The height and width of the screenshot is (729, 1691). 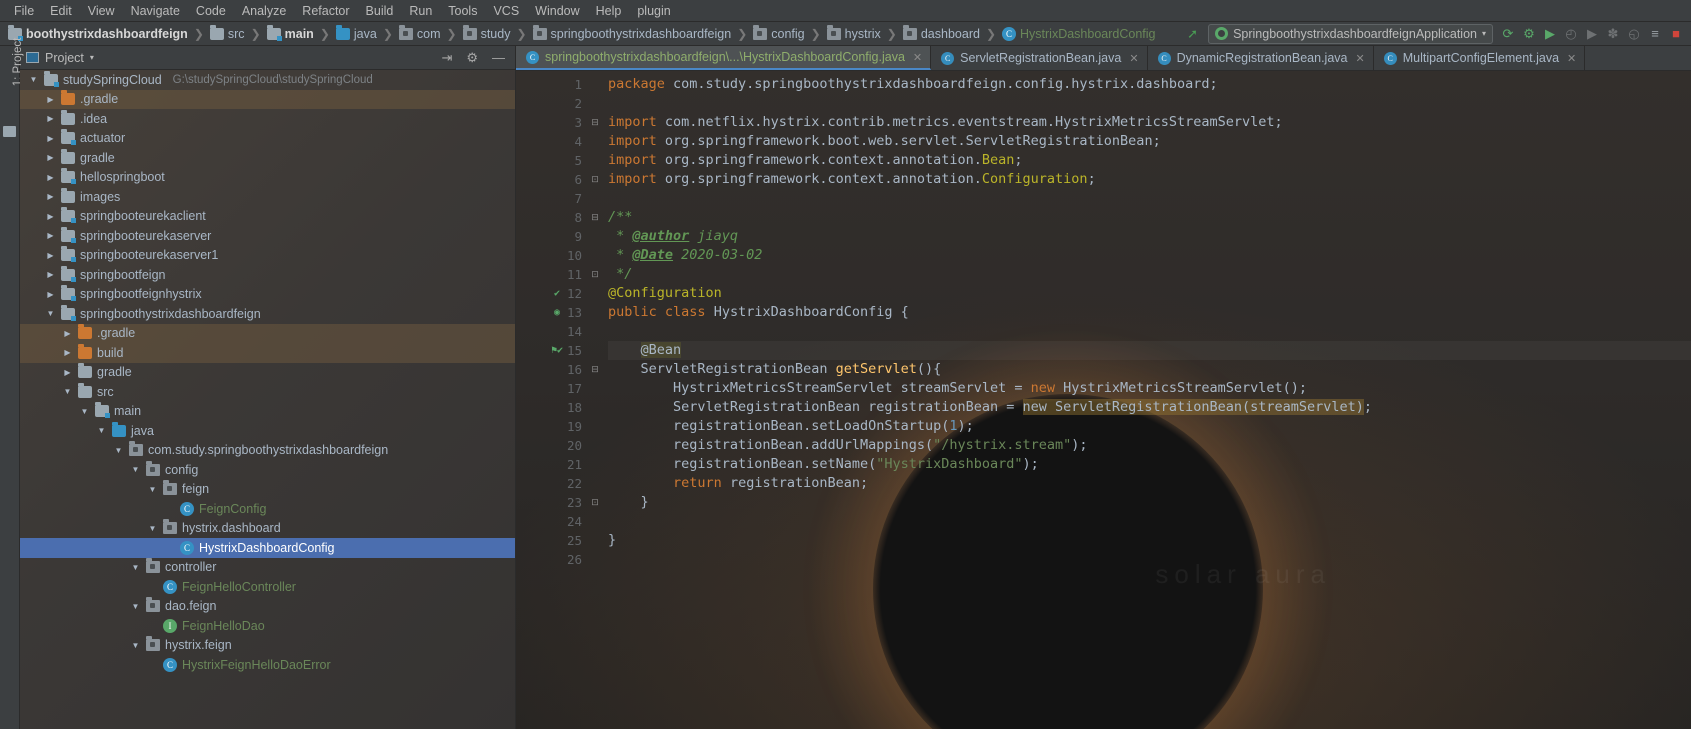 I want to click on breadcrumb-item-study: study, so click(x=487, y=33).